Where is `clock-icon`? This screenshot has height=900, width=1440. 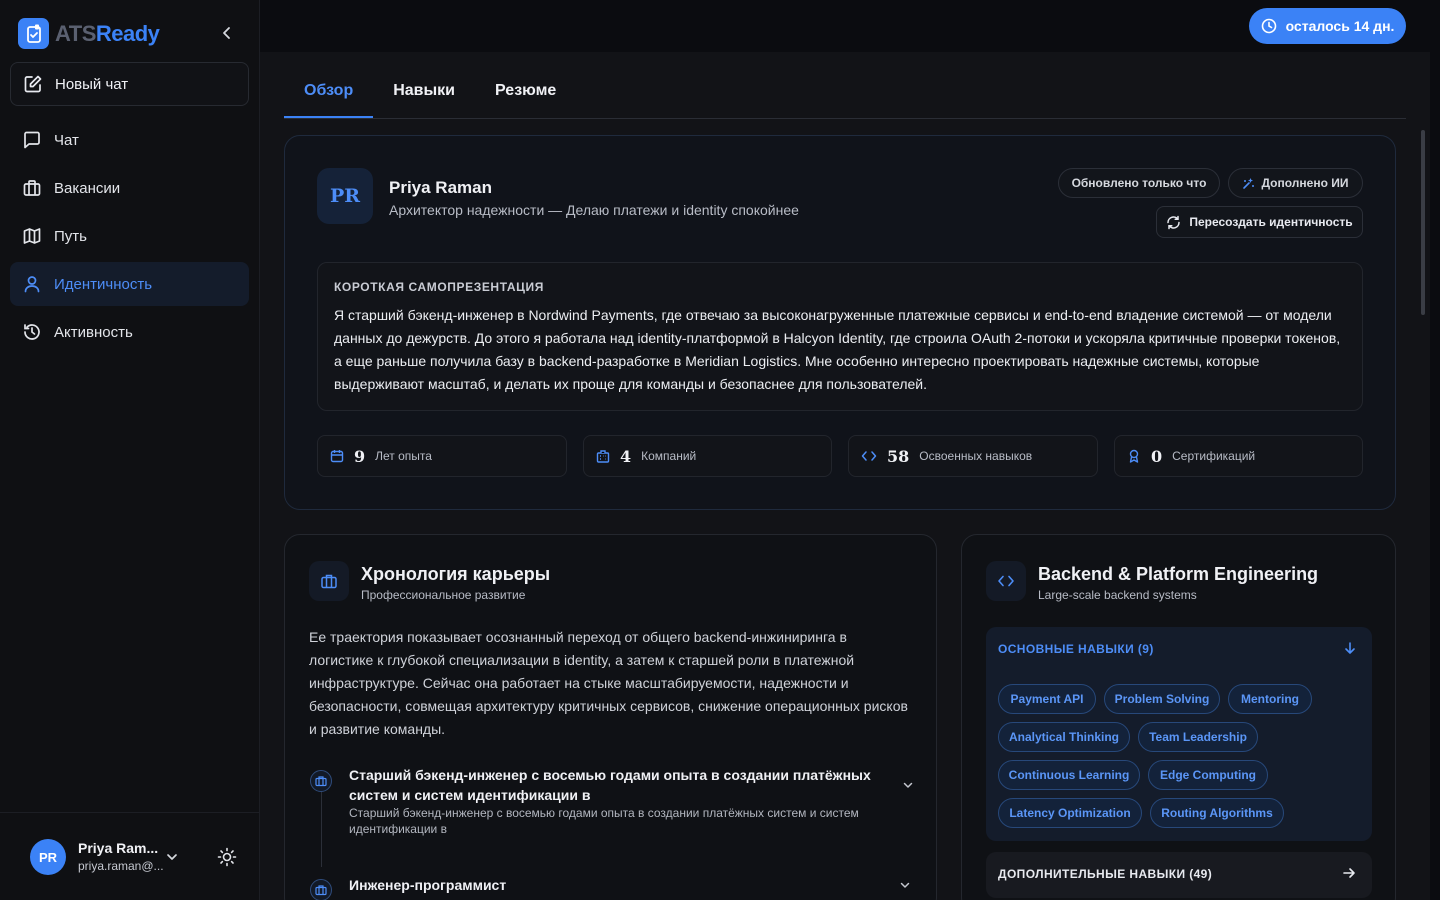 clock-icon is located at coordinates (1268, 26).